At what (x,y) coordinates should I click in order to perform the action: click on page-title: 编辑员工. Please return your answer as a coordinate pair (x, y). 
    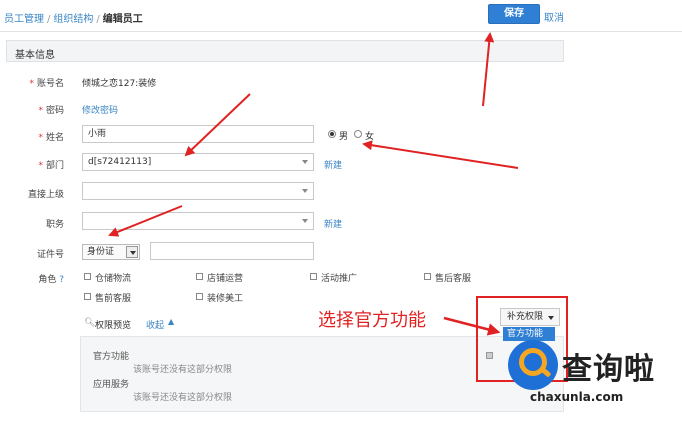
    Looking at the image, I should click on (122, 19).